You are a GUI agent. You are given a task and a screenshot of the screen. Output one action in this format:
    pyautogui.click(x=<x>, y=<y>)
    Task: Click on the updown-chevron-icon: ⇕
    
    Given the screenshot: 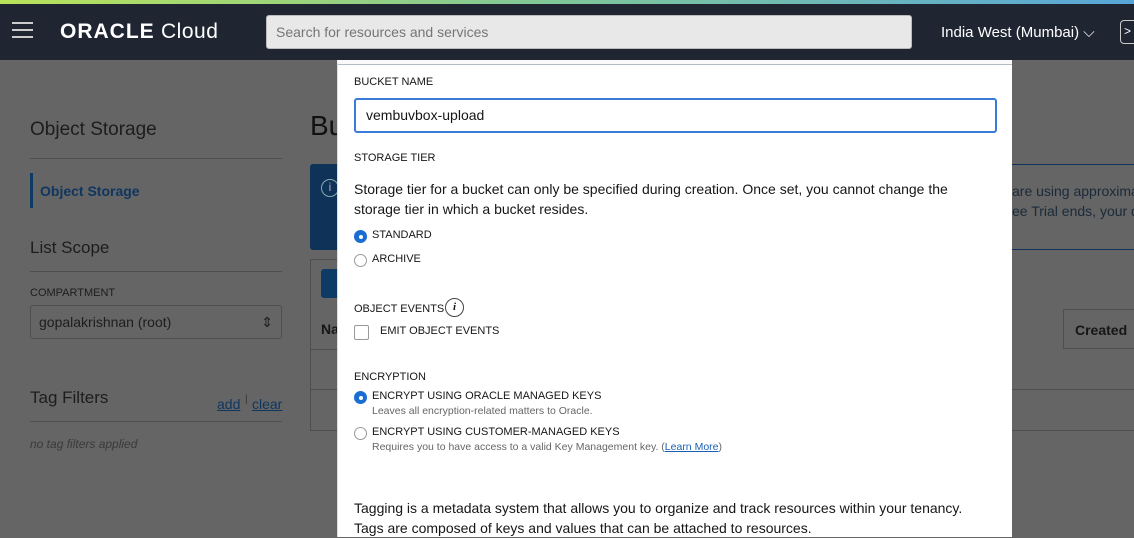 What is the action you would take?
    pyautogui.click(x=267, y=322)
    